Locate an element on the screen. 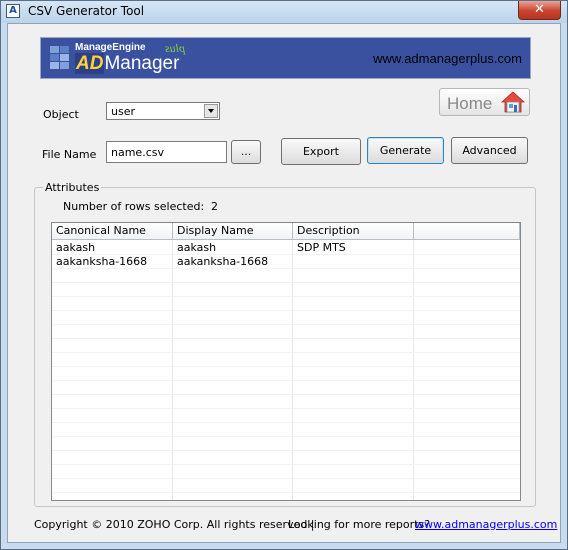 This screenshot has width=568, height=550. more-reports-text: Looking for more reports? is located at coordinates (359, 524).